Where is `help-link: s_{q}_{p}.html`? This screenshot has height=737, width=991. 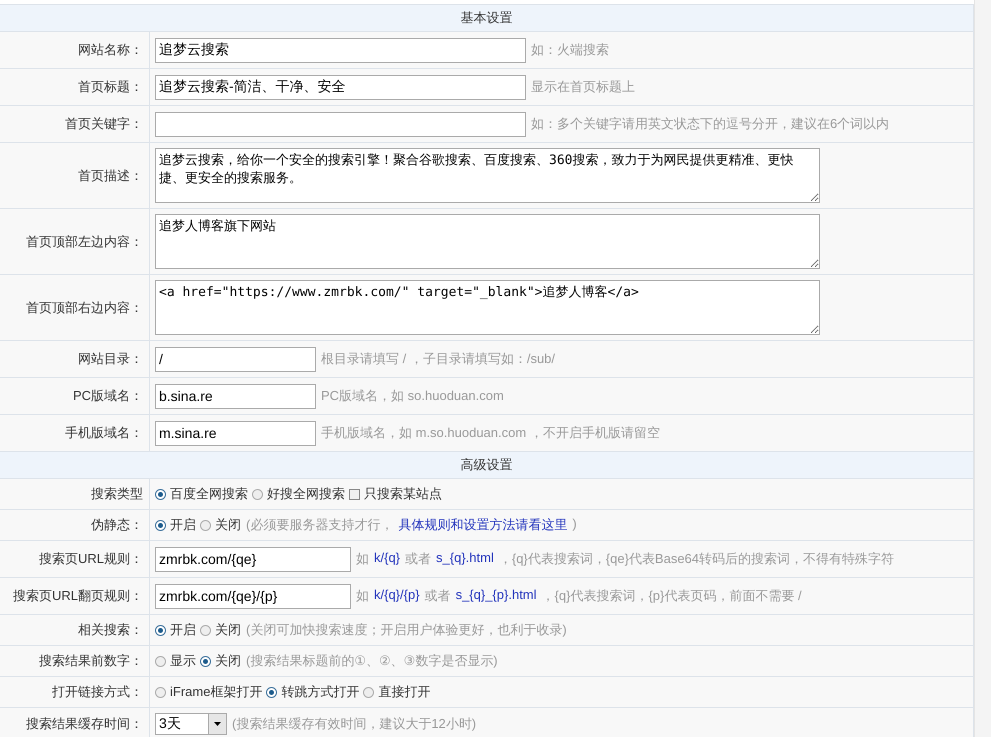
help-link: s_{q}_{p}.html is located at coordinates (496, 596).